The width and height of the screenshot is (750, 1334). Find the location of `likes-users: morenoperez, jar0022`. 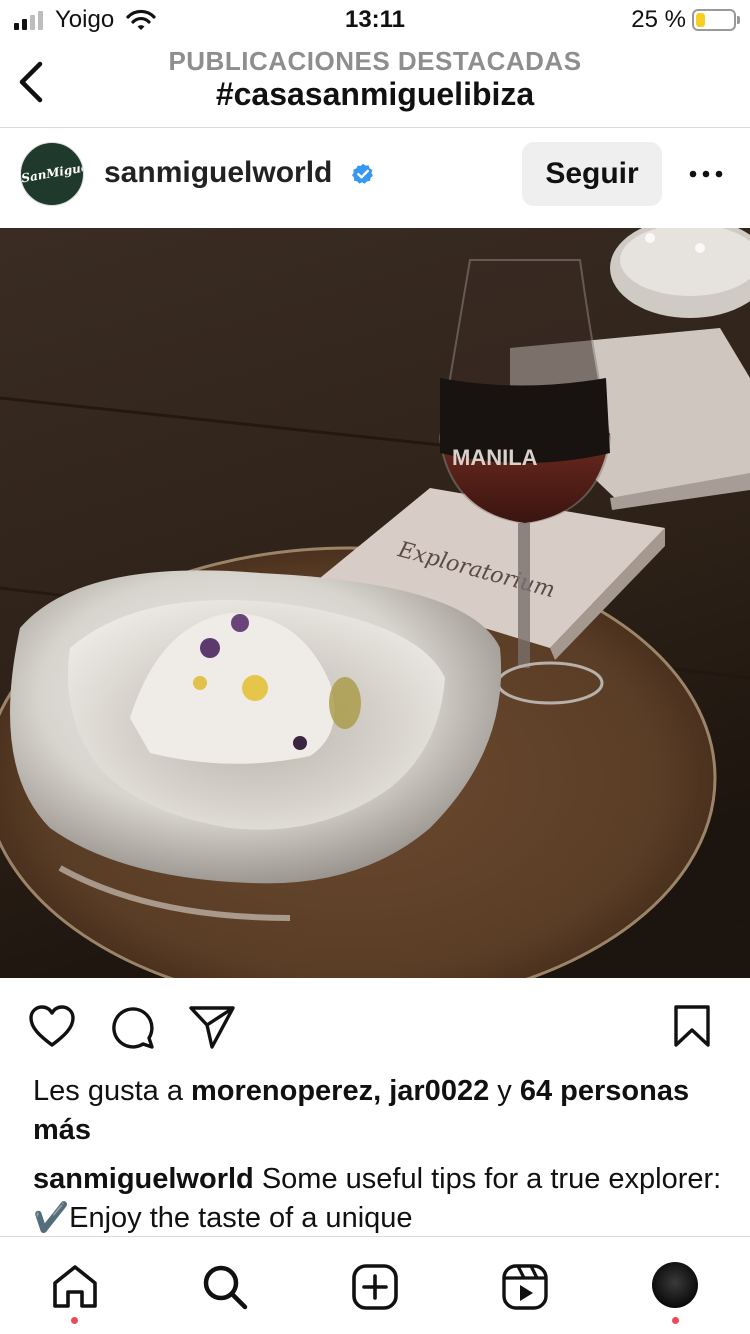

likes-users: morenoperez, jar0022 is located at coordinates (340, 1091).